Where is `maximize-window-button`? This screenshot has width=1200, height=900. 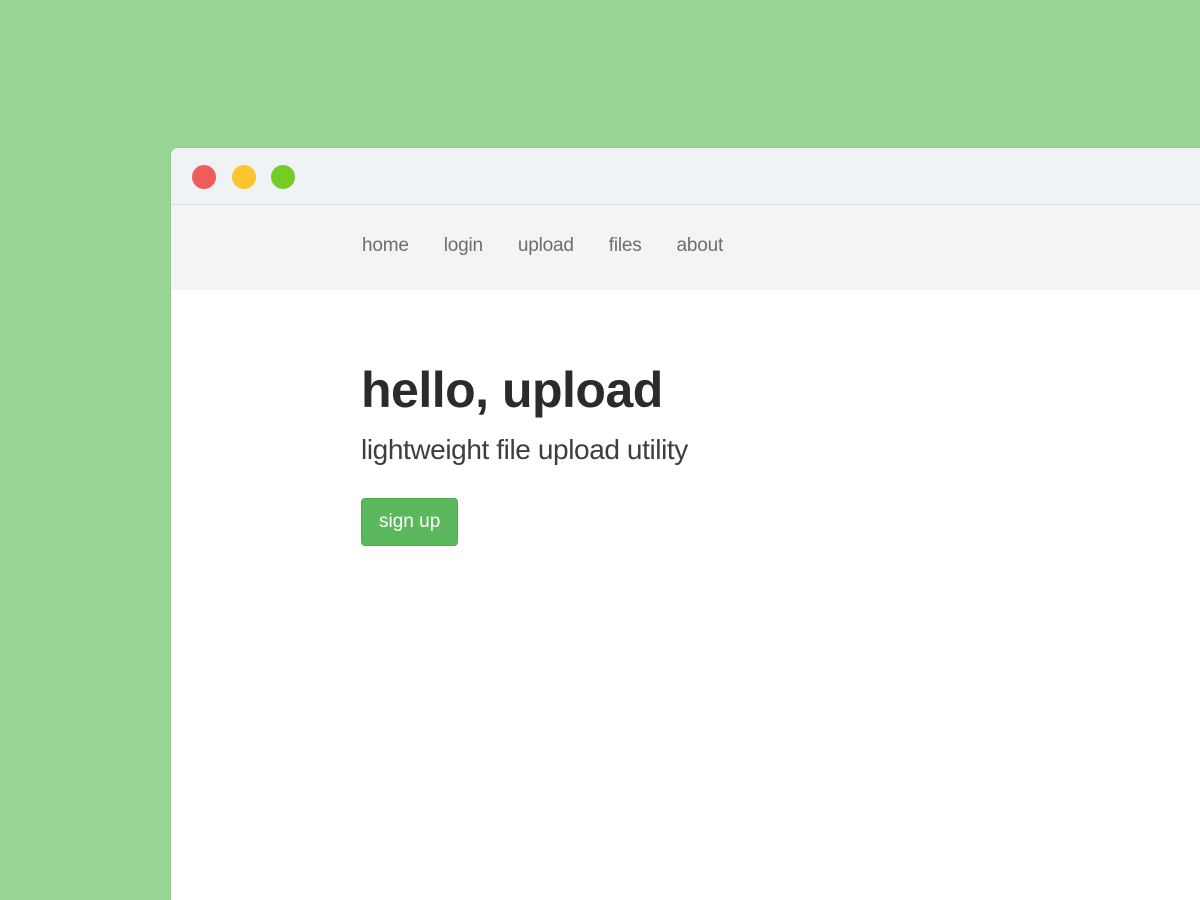 maximize-window-button is located at coordinates (283, 177).